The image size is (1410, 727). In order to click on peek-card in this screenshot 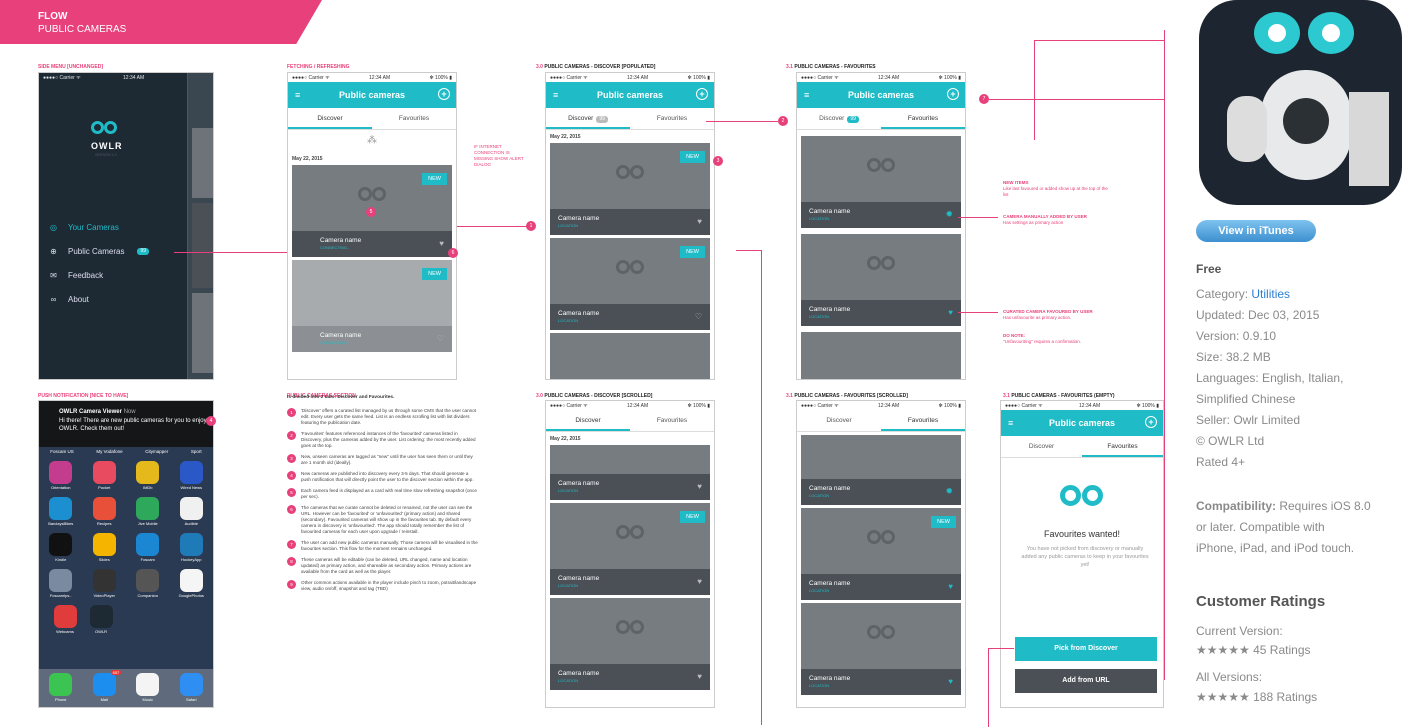, I will do `click(202, 245)`.